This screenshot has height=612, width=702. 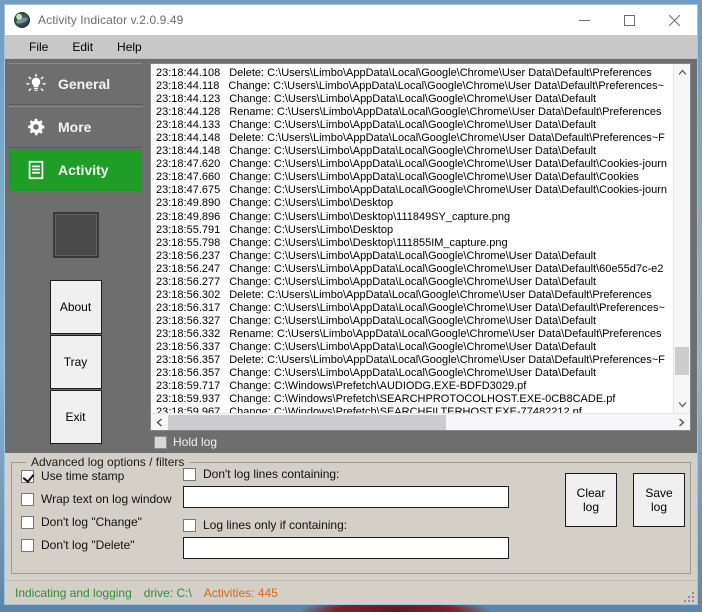 I want to click on sidebar: General More Activity About Tray Exit, so click(x=75, y=256).